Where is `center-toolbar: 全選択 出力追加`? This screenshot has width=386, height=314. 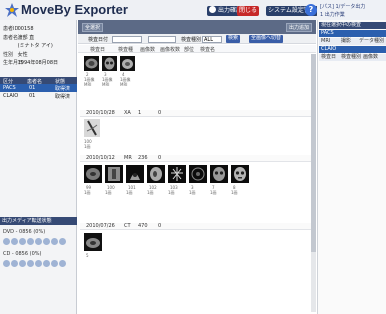
center-toolbar: 全選択 出力追加 is located at coordinates (197, 27).